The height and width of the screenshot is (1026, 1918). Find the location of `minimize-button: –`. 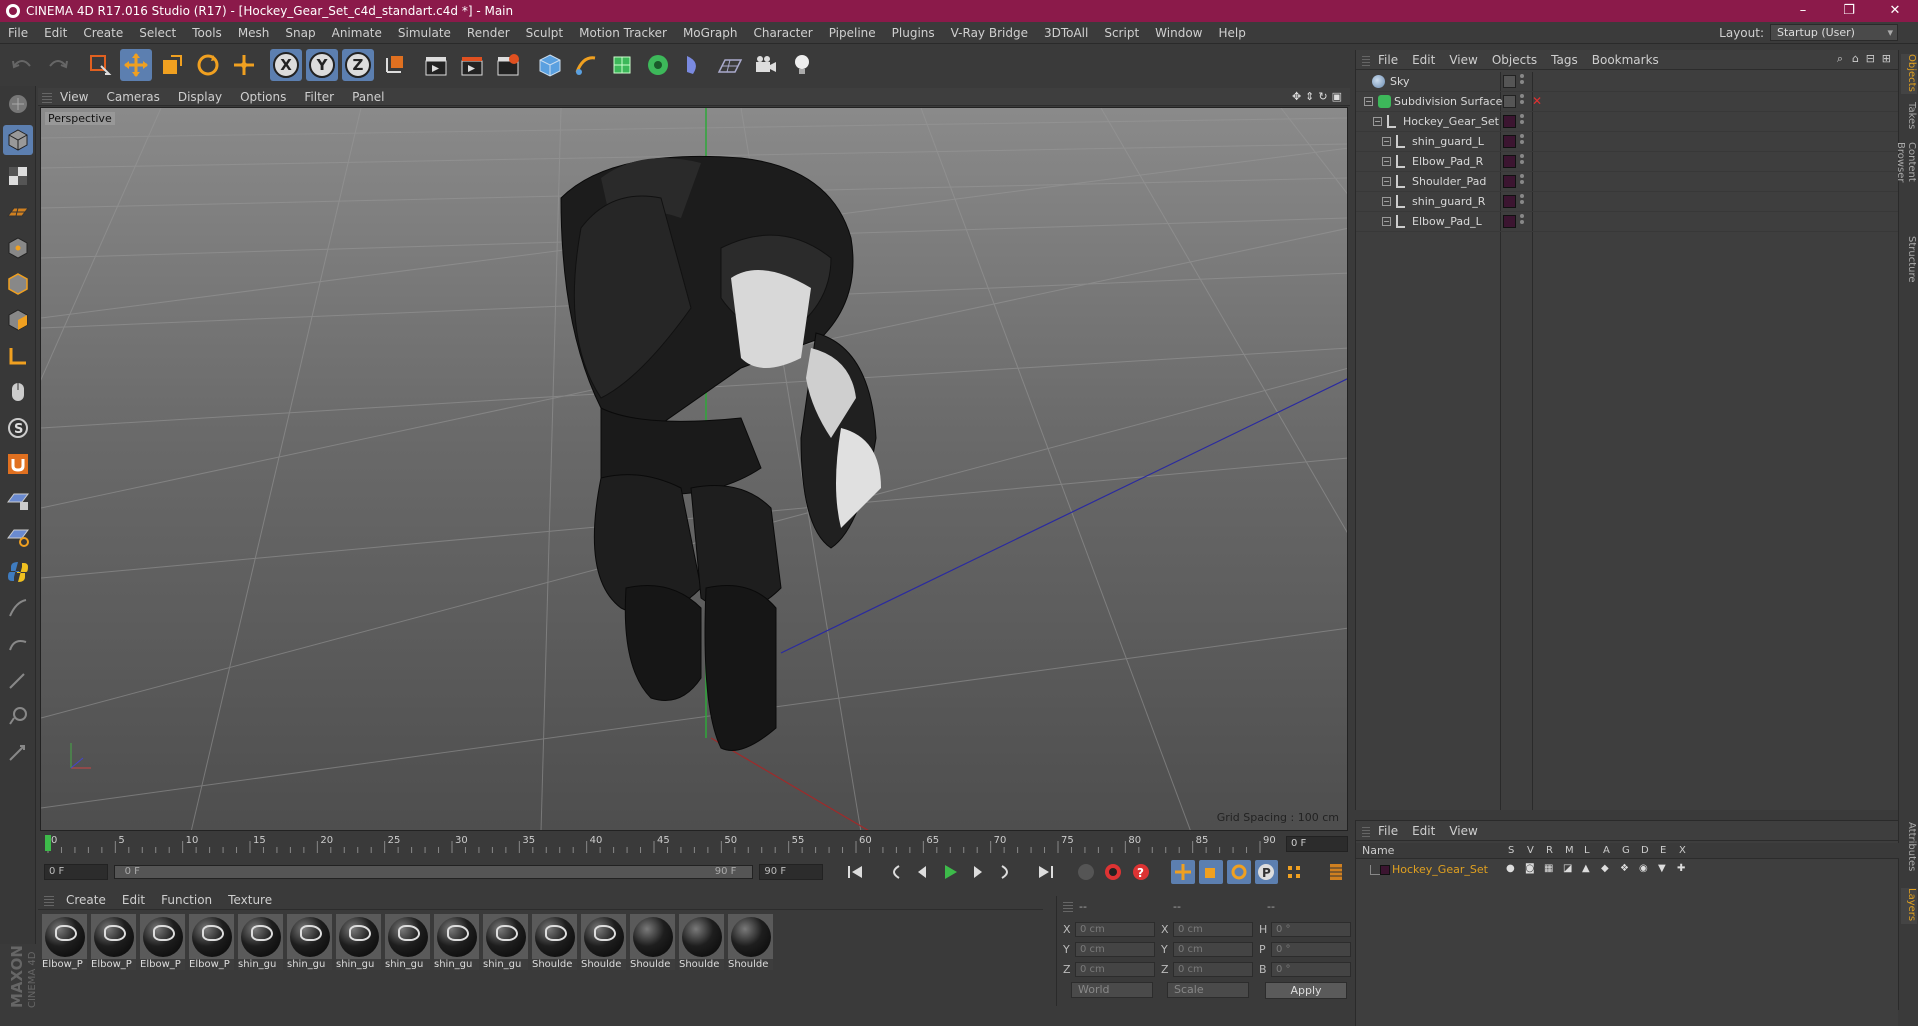

minimize-button: – is located at coordinates (1803, 11).